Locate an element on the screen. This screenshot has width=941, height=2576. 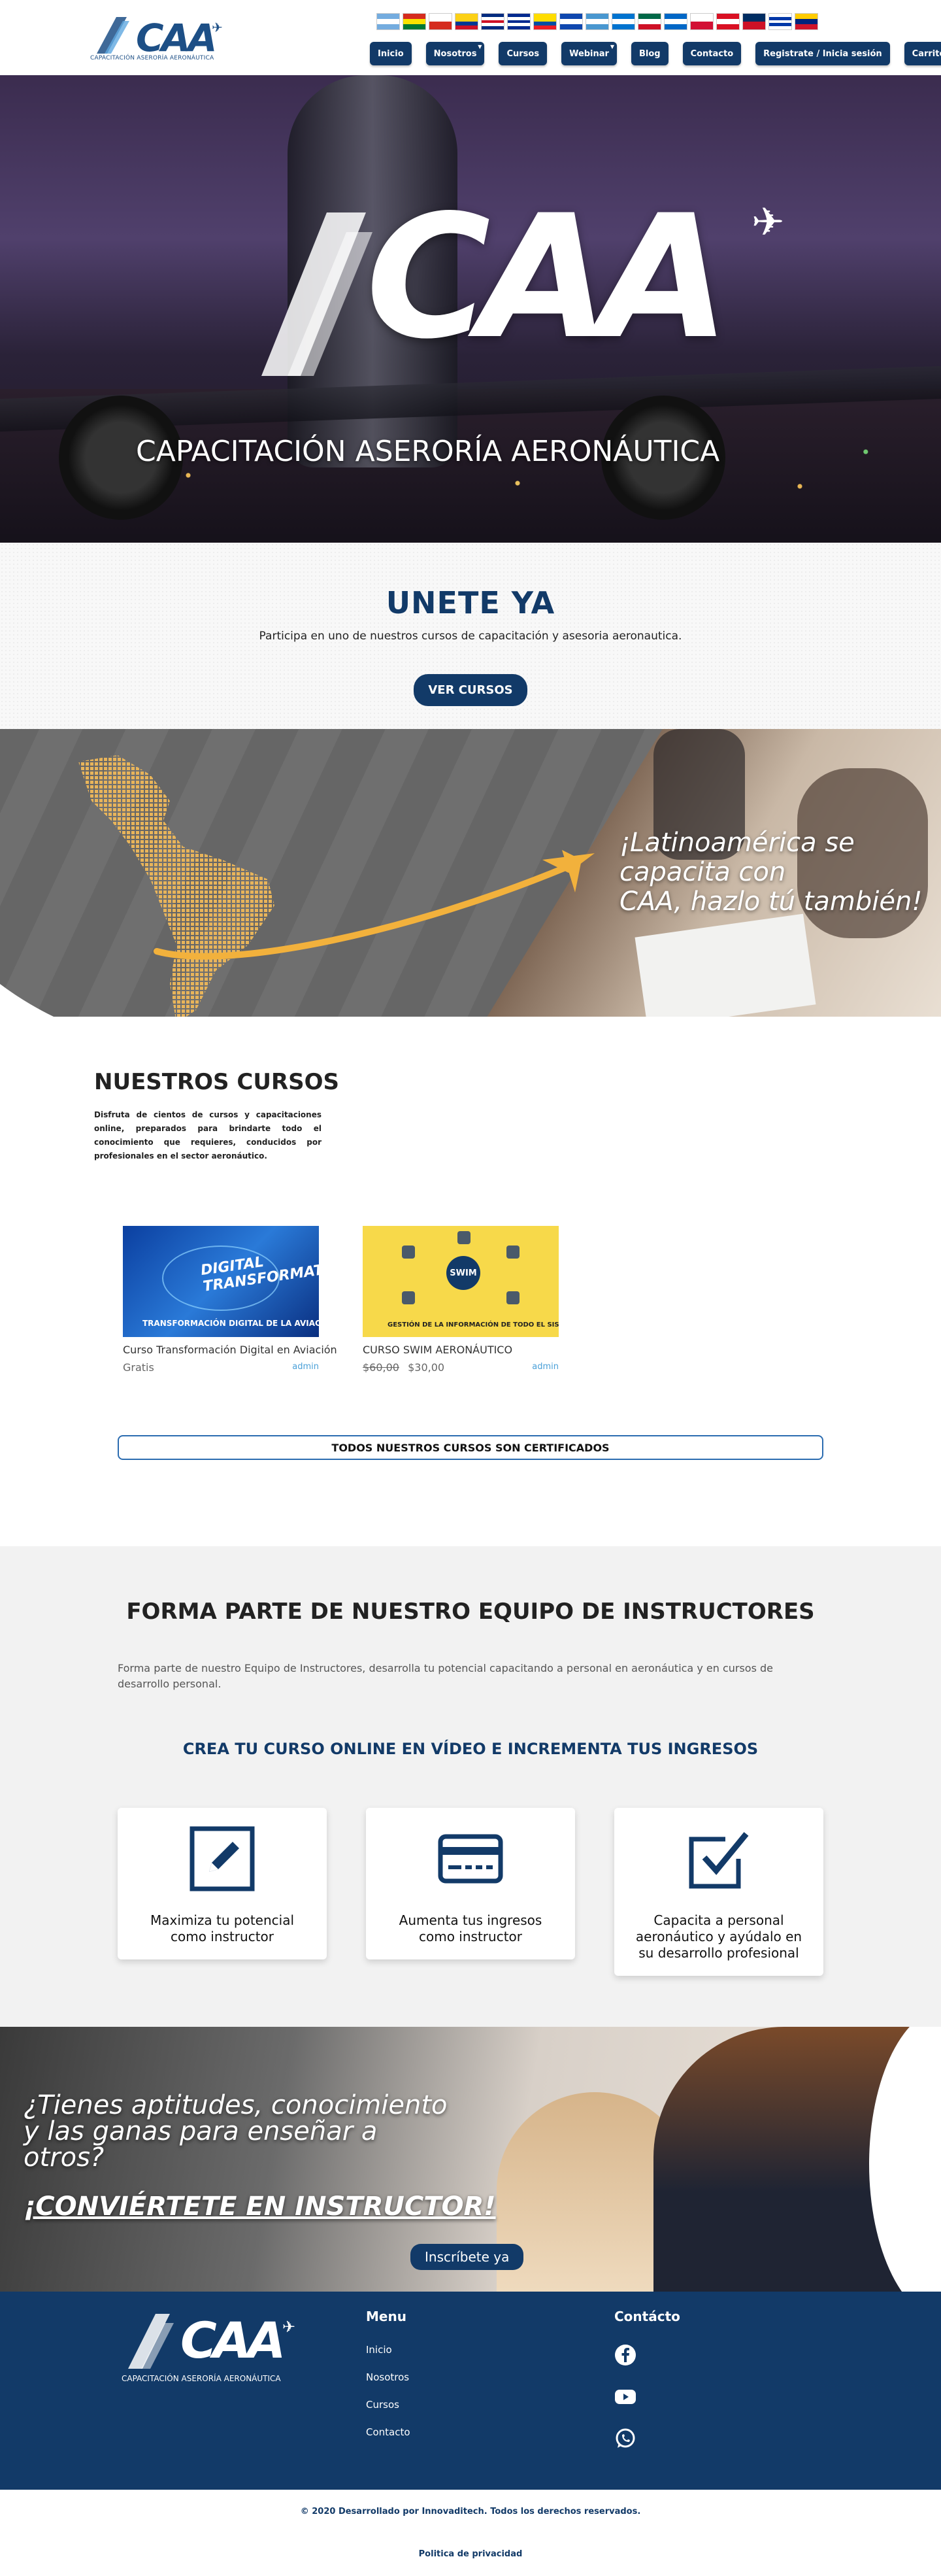
flag-el-salvador-icon is located at coordinates (571, 22).